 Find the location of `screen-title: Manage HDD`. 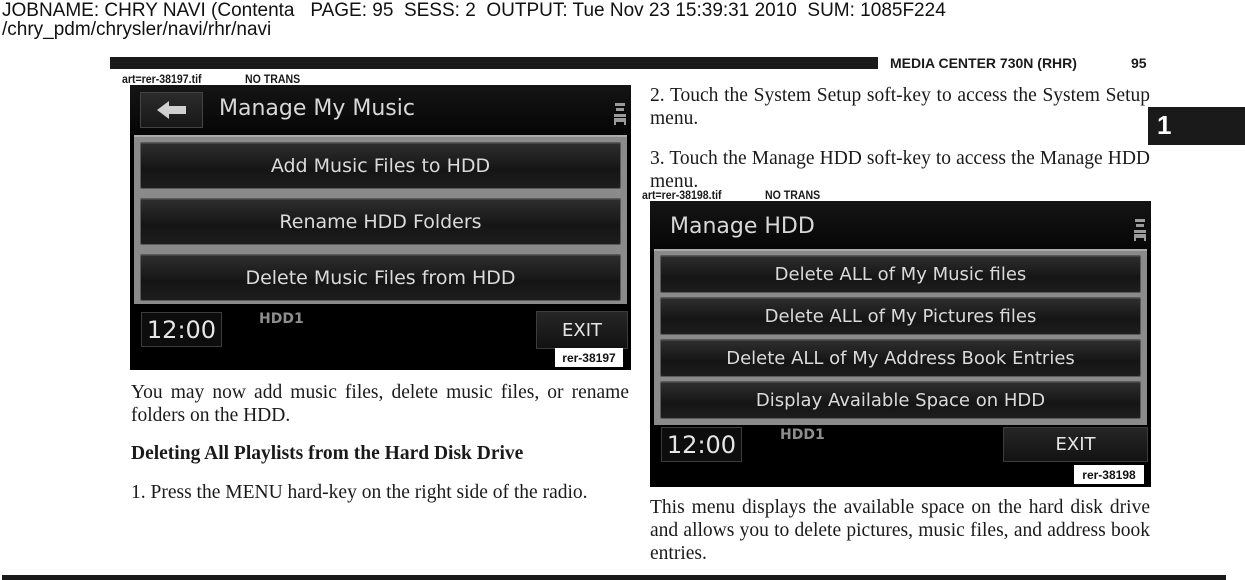

screen-title: Manage HDD is located at coordinates (742, 226).